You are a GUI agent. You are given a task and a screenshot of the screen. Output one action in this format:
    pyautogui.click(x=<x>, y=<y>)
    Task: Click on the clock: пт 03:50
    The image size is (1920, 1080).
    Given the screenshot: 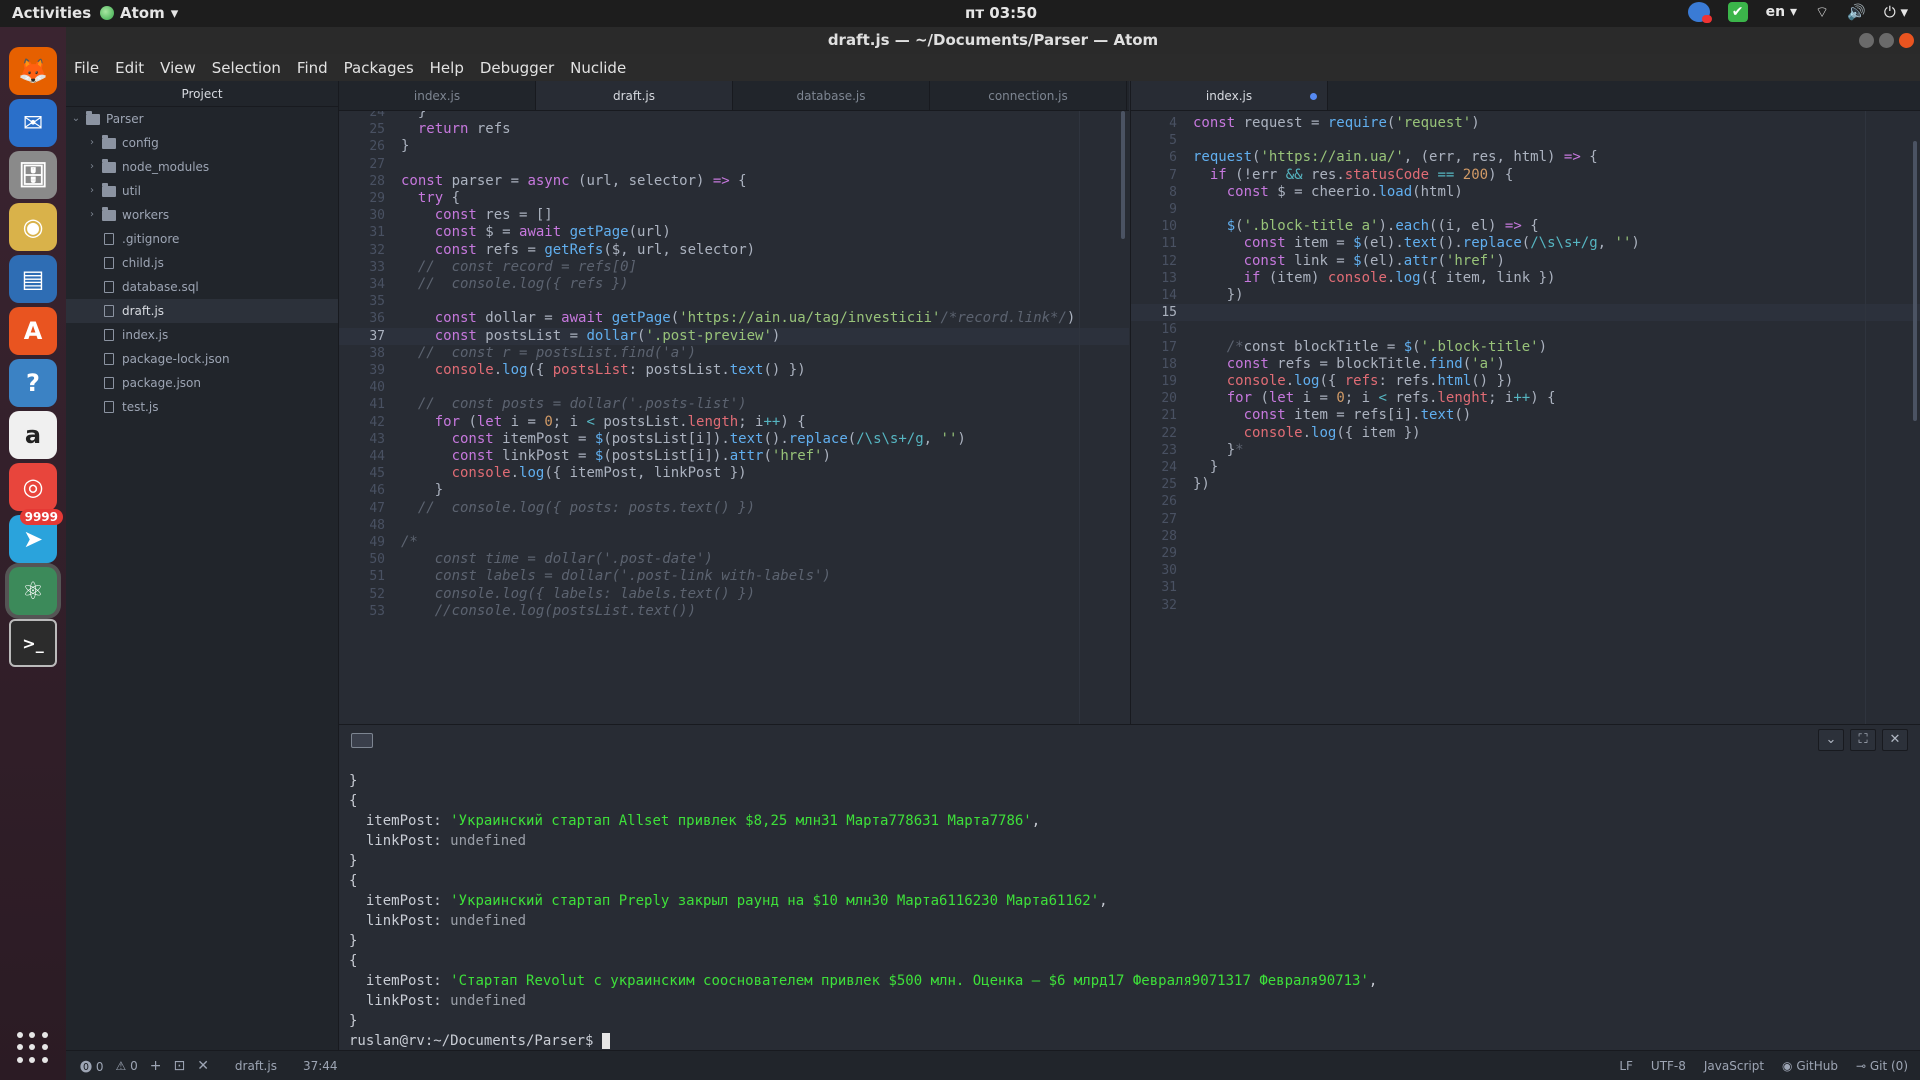 What is the action you would take?
    pyautogui.click(x=1001, y=13)
    